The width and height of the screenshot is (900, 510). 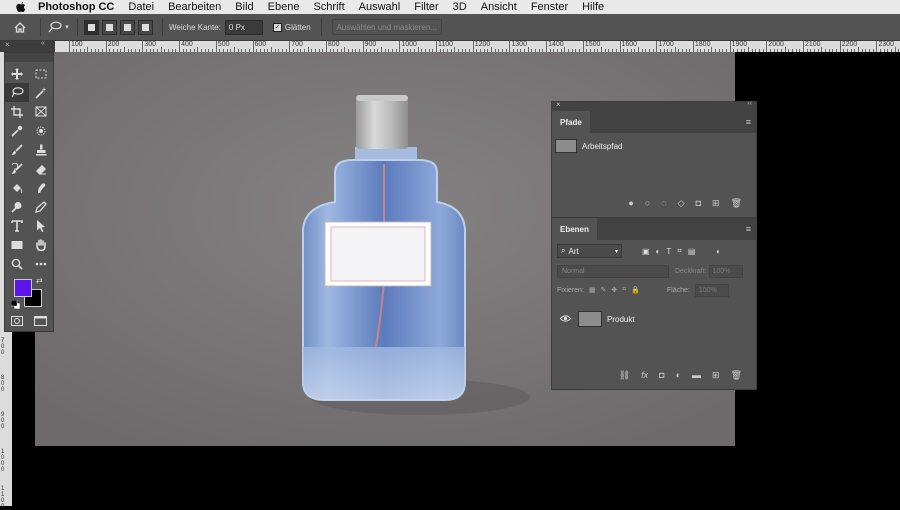 What do you see at coordinates (77, 27) in the screenshot?
I see `divider` at bounding box center [77, 27].